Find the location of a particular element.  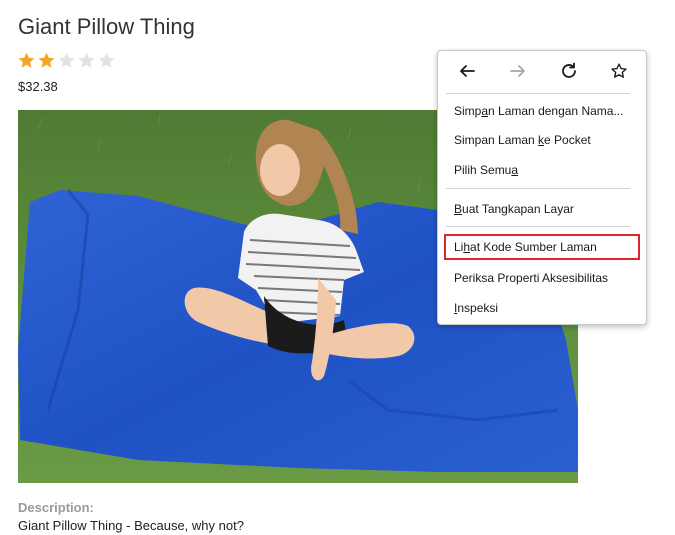

menu-item-take-screenshot: Buat Tangkapan Layar is located at coordinates (542, 209).